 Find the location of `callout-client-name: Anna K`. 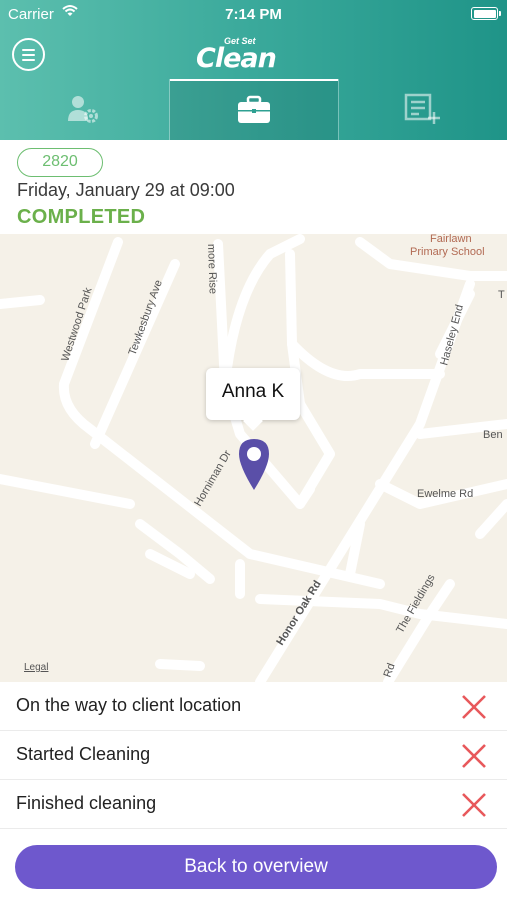

callout-client-name: Anna K is located at coordinates (253, 391).